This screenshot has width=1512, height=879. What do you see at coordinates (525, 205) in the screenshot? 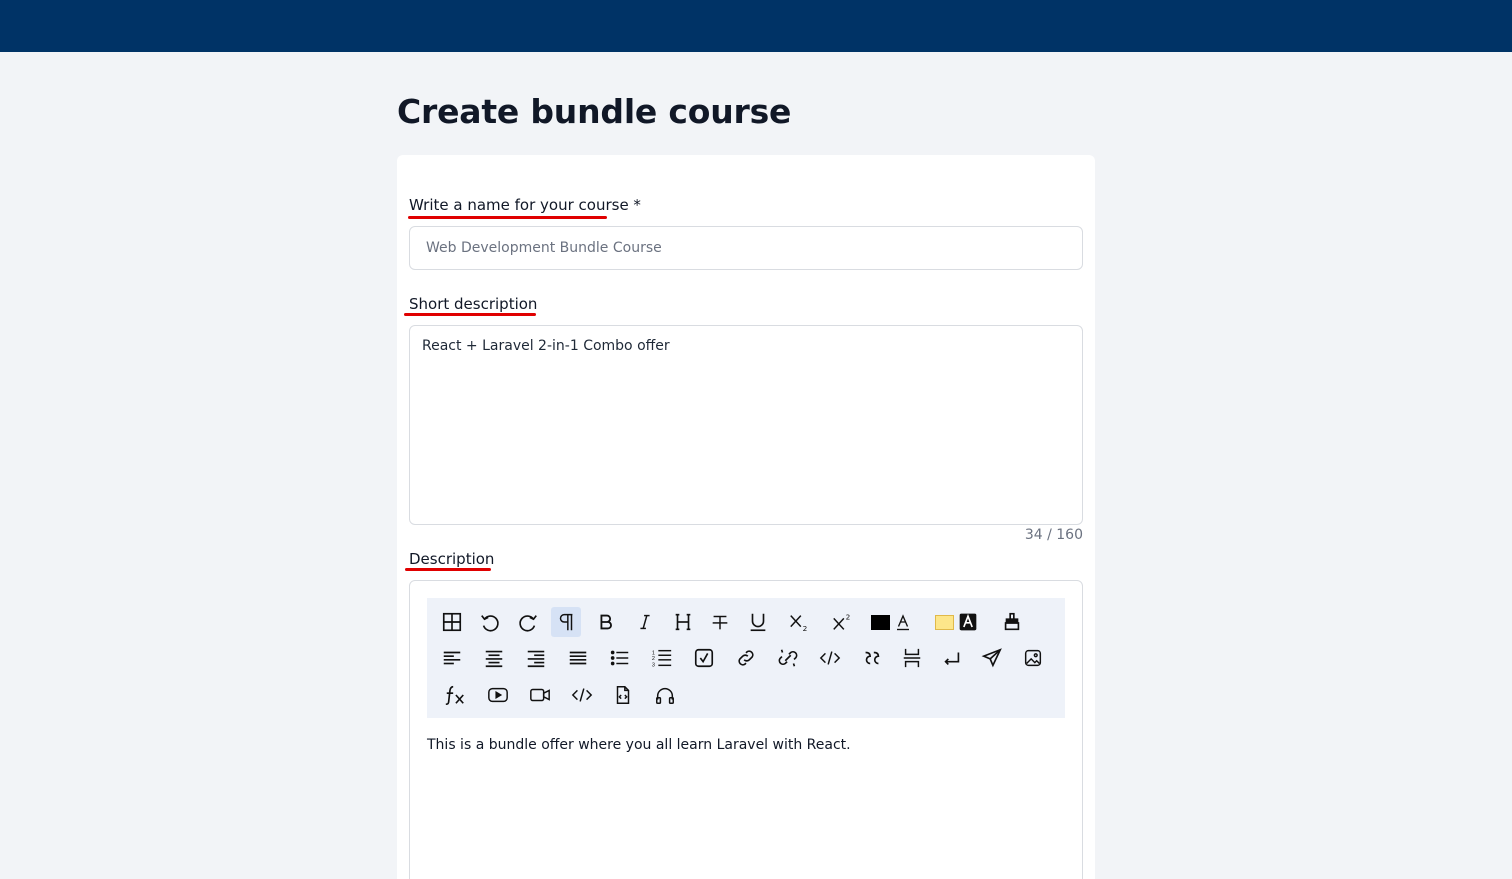
I see `course-name-label: Write a name for your course *` at bounding box center [525, 205].